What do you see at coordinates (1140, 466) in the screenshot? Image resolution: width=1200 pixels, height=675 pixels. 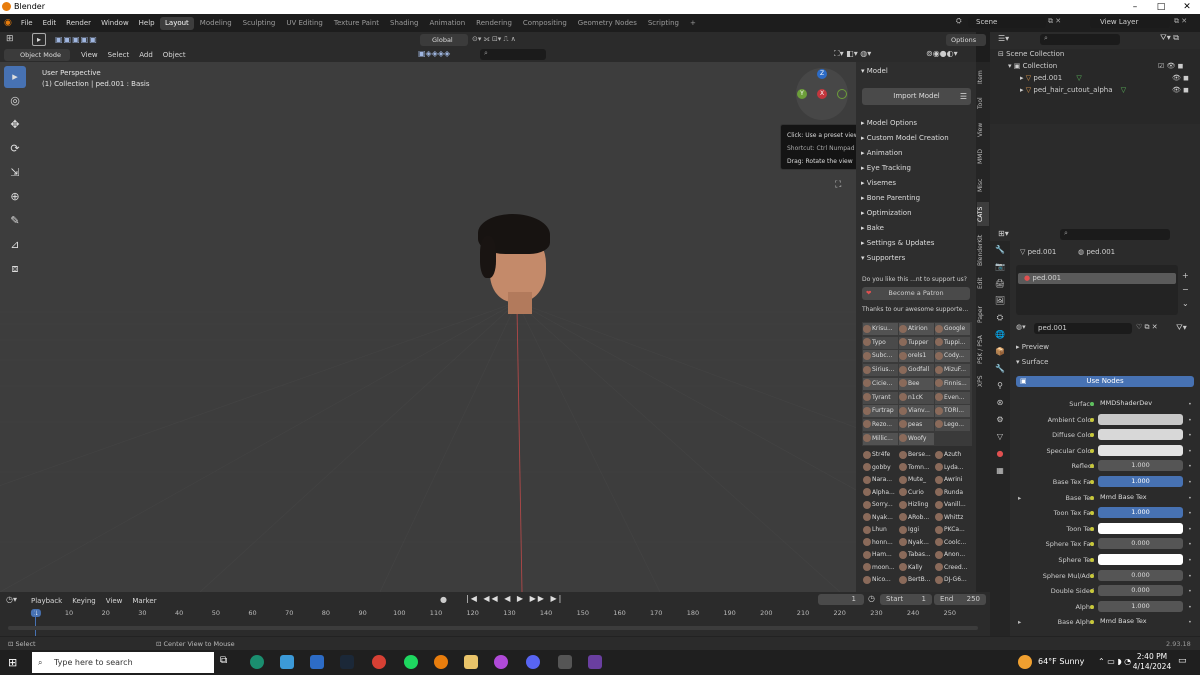 I see `property-value: 1.000` at bounding box center [1140, 466].